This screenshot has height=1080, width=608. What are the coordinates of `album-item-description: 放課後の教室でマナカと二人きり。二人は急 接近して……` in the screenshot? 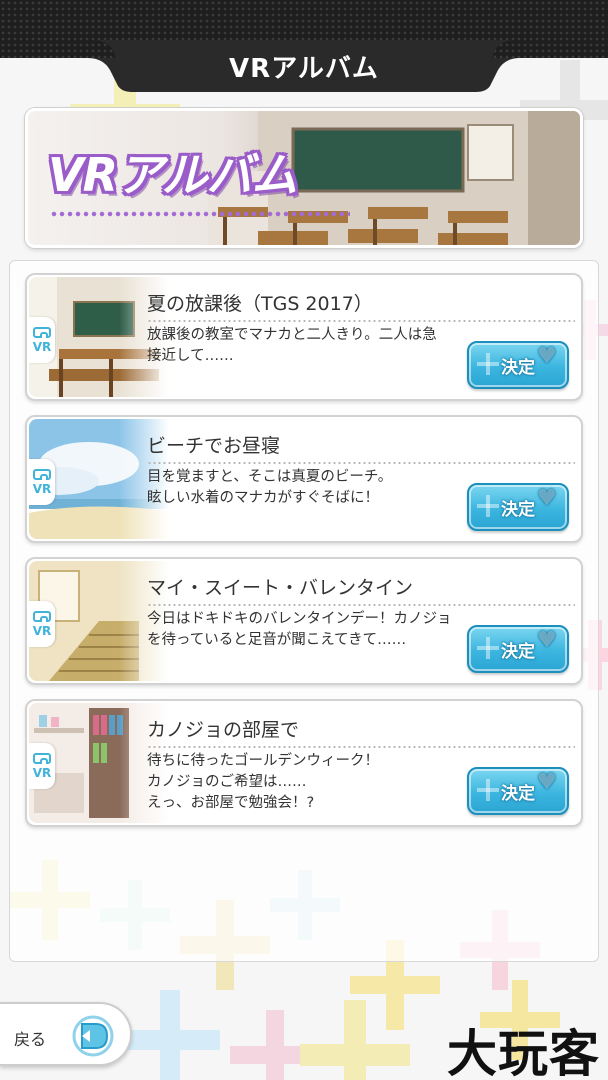 It's located at (292, 345).